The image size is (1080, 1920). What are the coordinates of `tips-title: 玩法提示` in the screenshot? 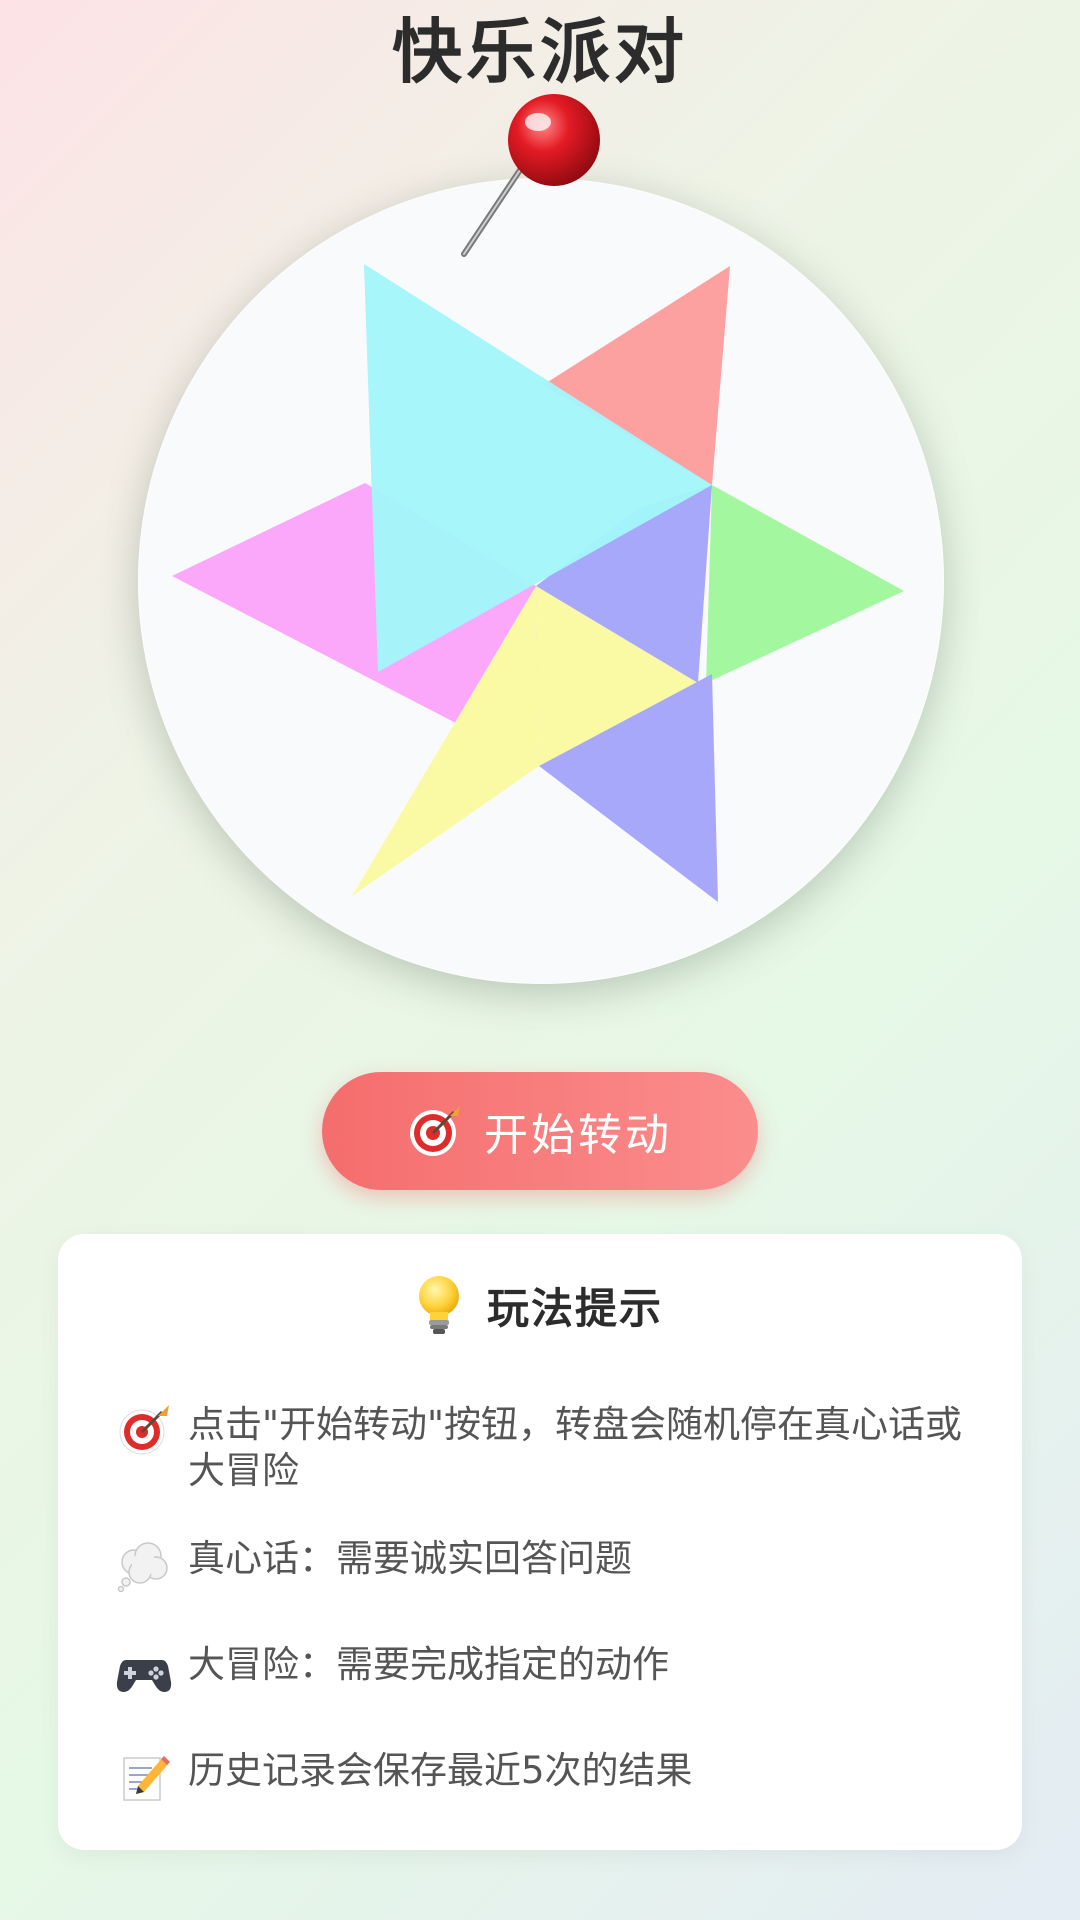 It's located at (574, 1308).